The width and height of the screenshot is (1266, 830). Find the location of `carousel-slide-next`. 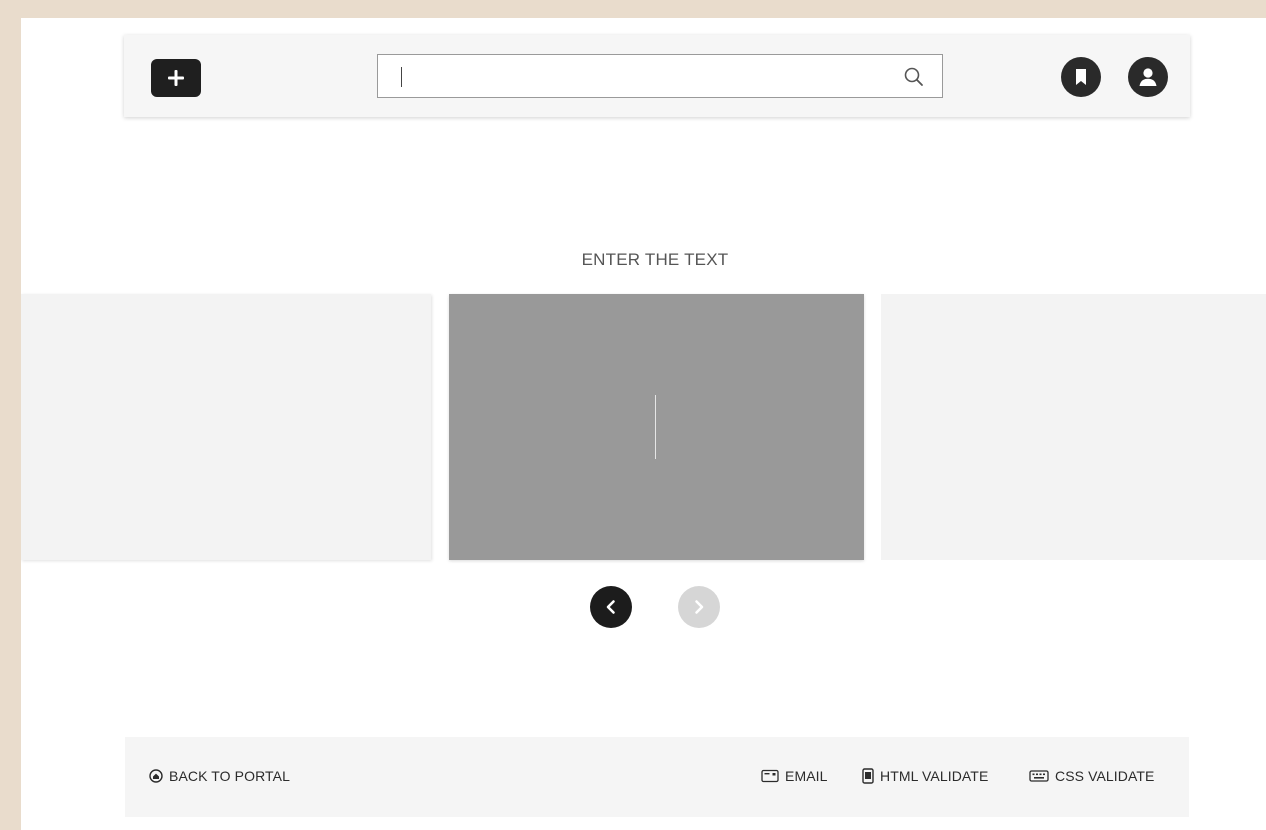

carousel-slide-next is located at coordinates (1073, 427).